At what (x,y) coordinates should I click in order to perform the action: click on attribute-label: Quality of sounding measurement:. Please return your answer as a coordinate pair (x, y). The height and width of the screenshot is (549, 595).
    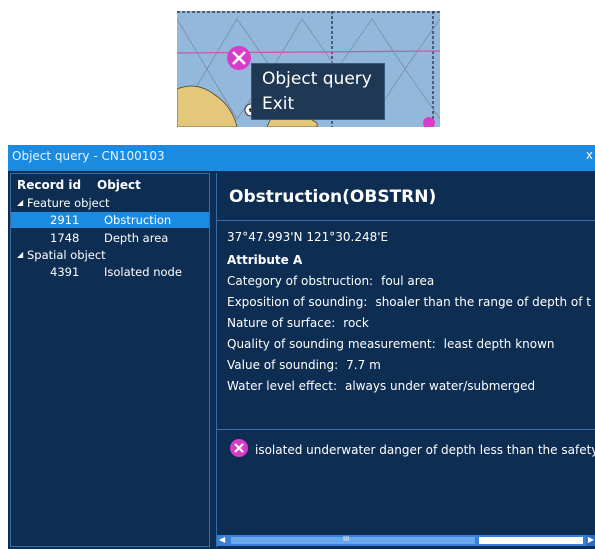
    Looking at the image, I should click on (331, 344).